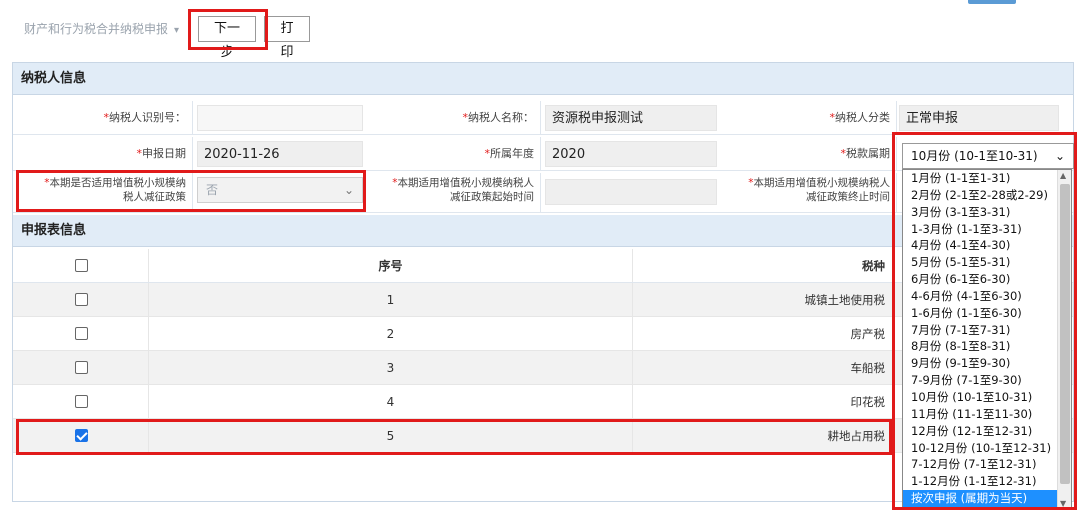 The width and height of the screenshot is (1080, 510). What do you see at coordinates (987, 363) in the screenshot?
I see `period-option: 9月份 (9-1至9-30)` at bounding box center [987, 363].